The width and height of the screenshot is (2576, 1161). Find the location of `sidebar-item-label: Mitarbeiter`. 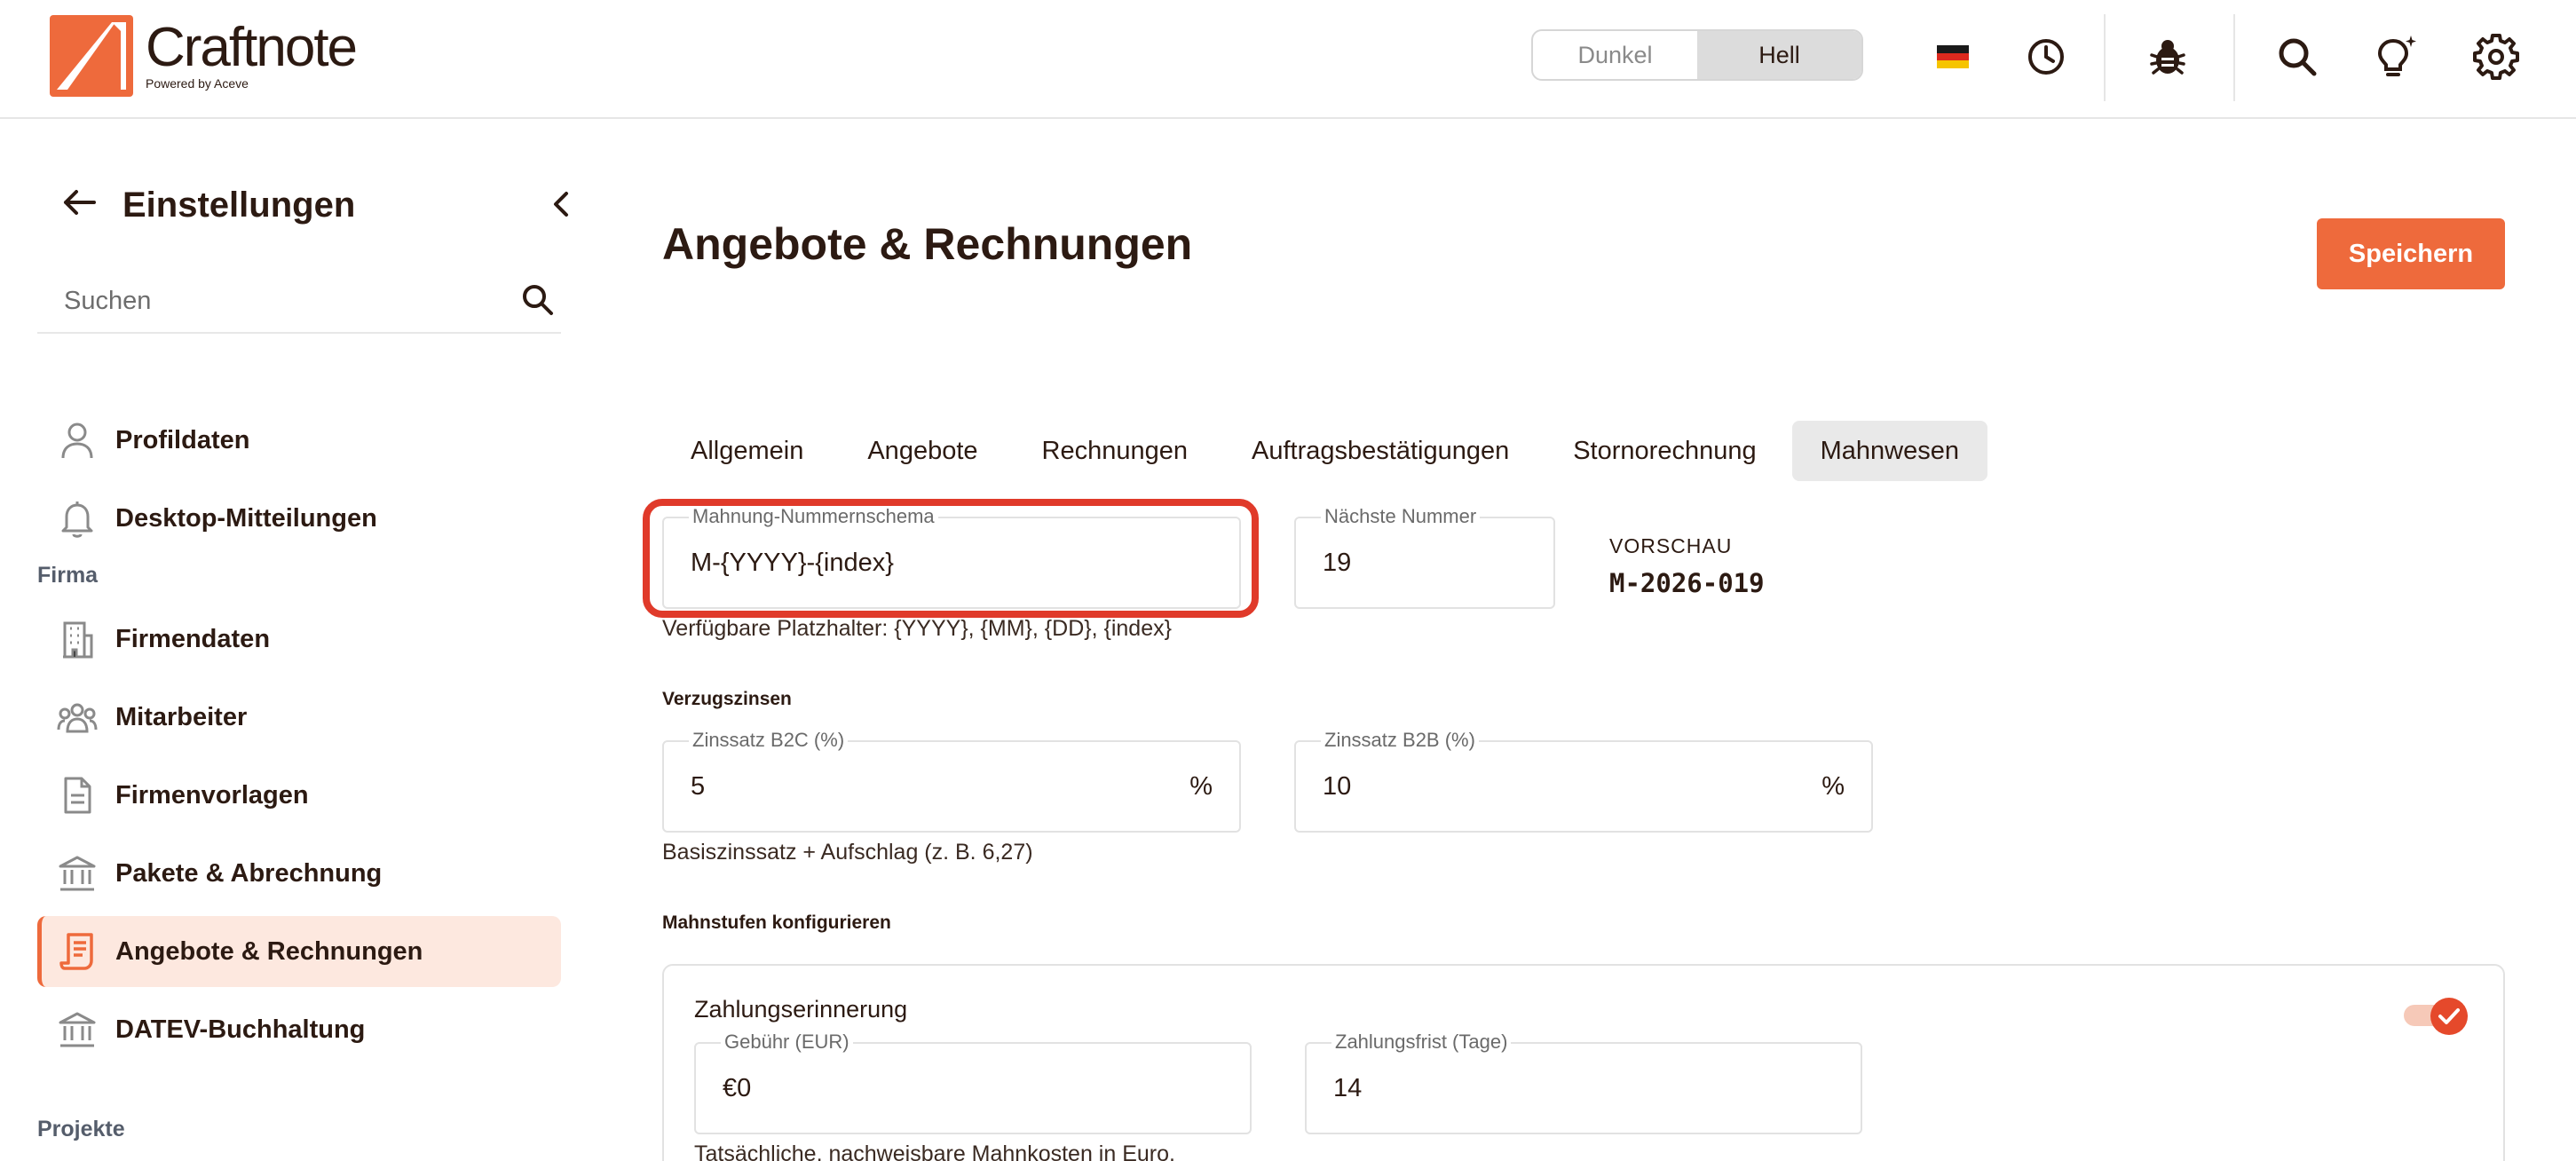

sidebar-item-label: Mitarbeiter is located at coordinates (181, 716).